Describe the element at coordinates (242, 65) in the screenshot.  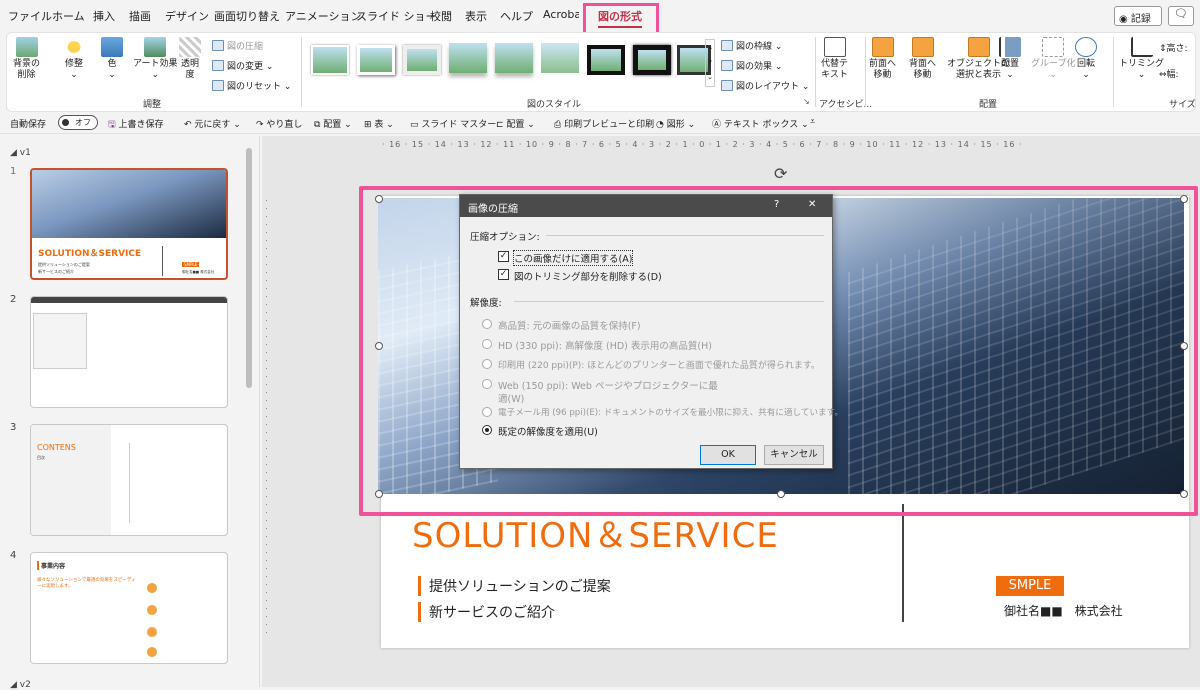
I see `change-picture-button: 図の変更 ⌄` at that location.